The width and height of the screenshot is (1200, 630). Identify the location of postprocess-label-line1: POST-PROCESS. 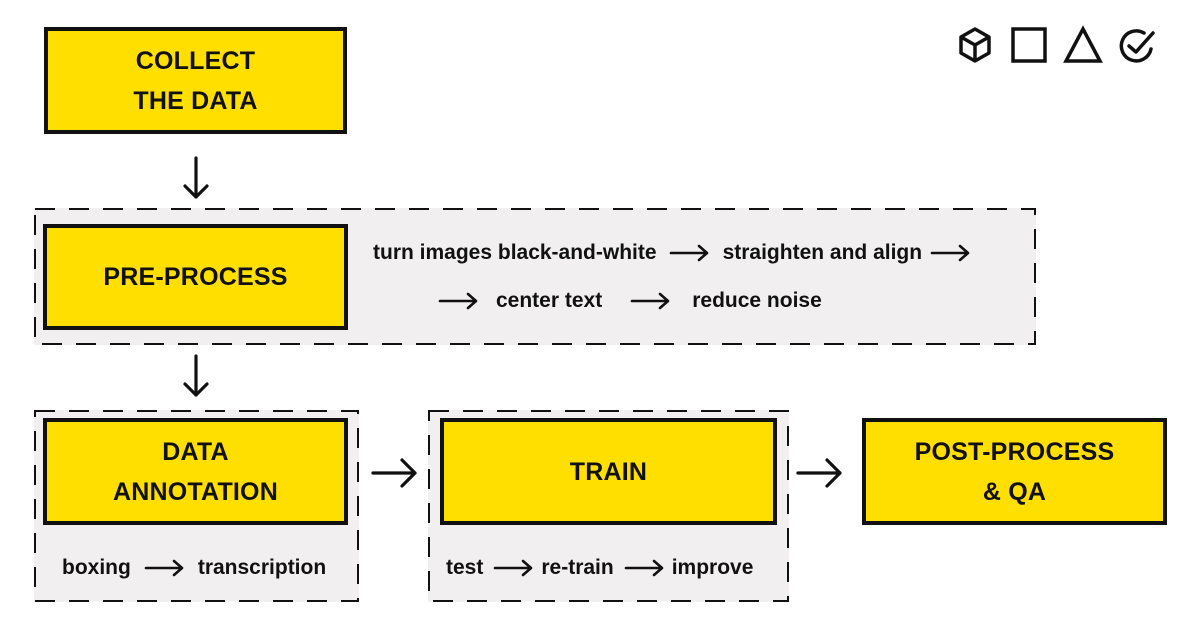
(1014, 451).